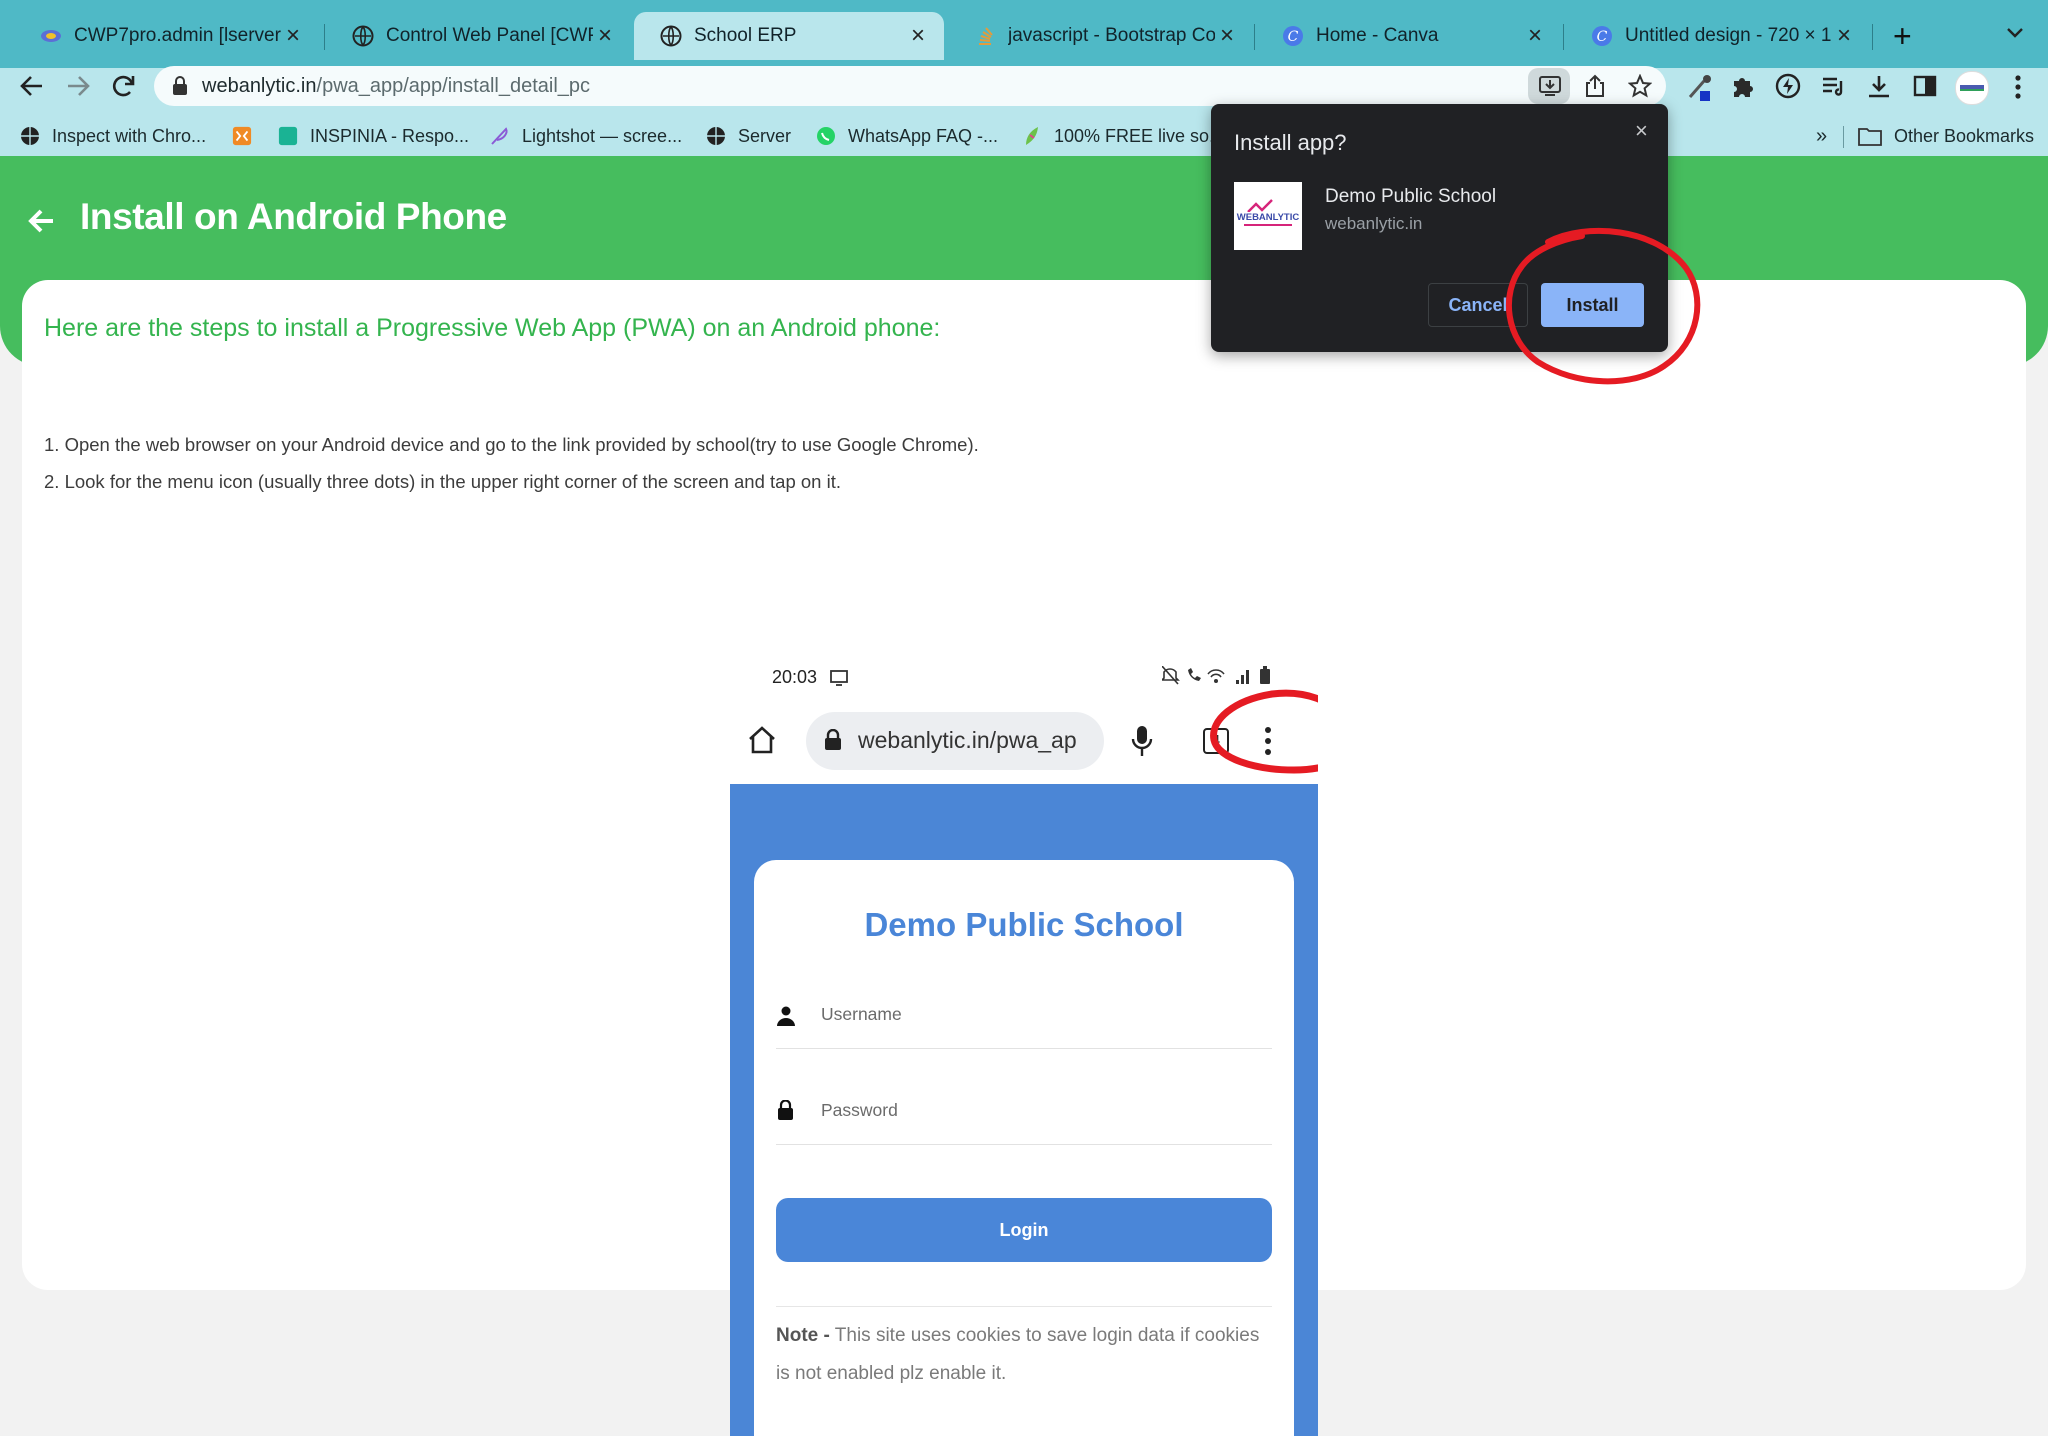  I want to click on canva-icon: C, so click(1602, 36).